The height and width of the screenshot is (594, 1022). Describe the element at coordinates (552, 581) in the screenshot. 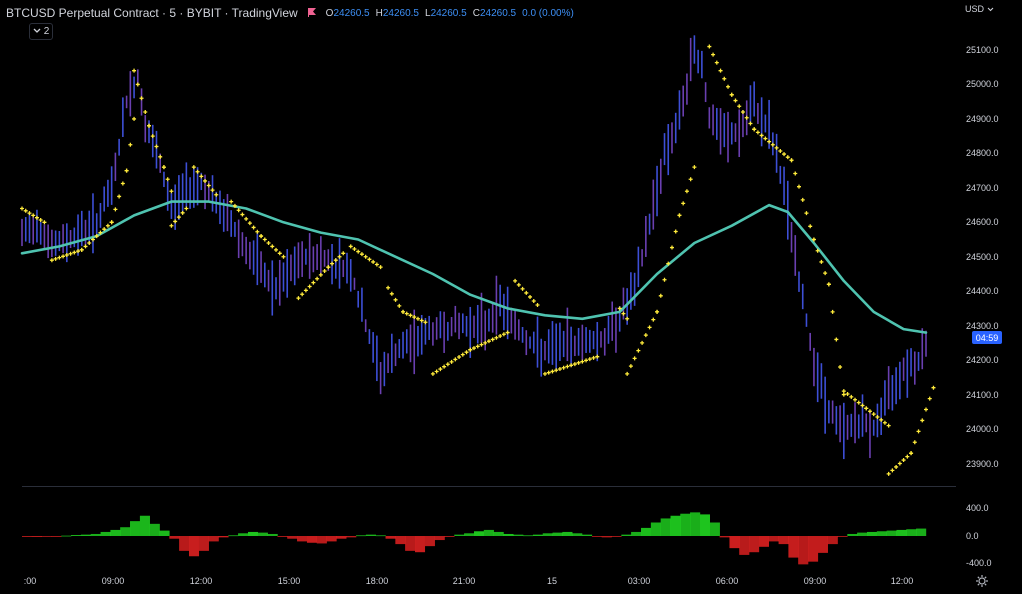

I see `time-tick: 15` at that location.